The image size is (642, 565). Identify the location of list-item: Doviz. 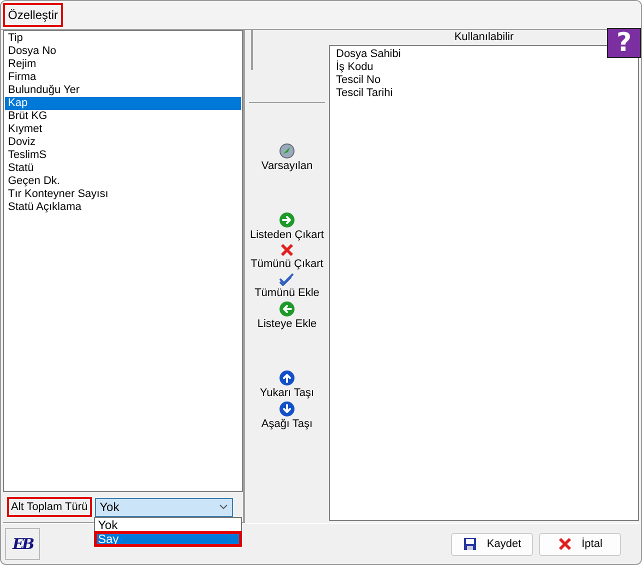
(123, 142).